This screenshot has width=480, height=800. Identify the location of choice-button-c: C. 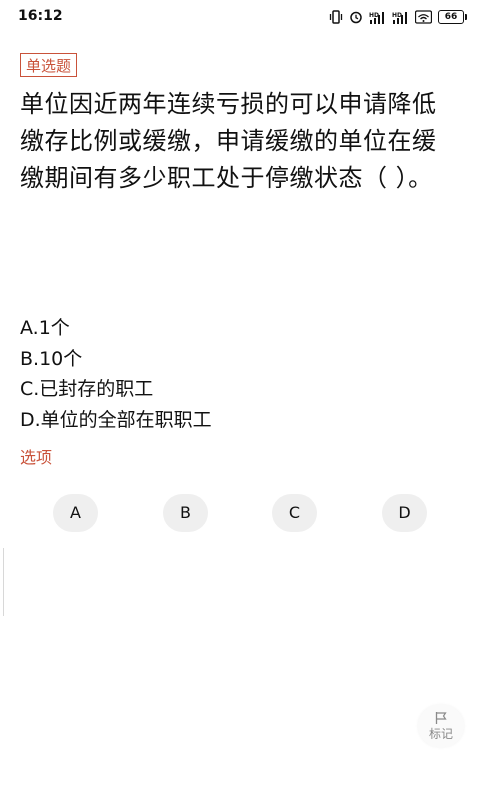
(294, 513).